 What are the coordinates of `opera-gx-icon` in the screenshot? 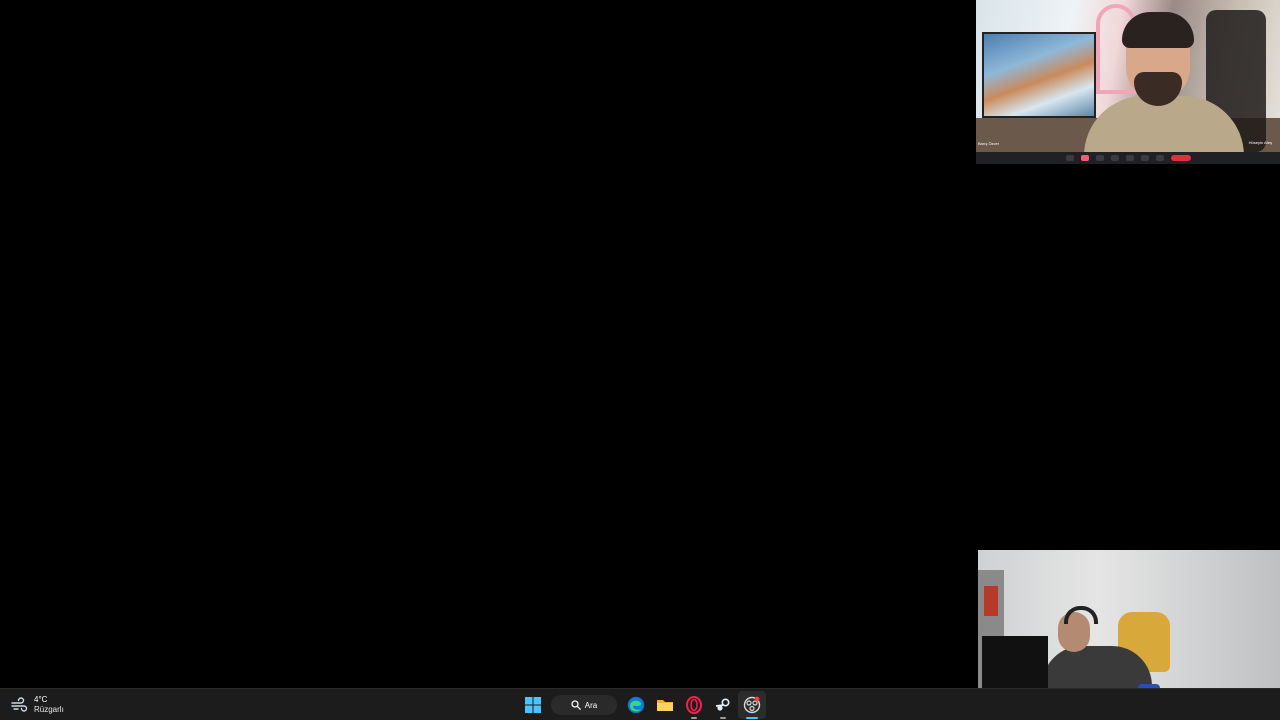 It's located at (693, 705).